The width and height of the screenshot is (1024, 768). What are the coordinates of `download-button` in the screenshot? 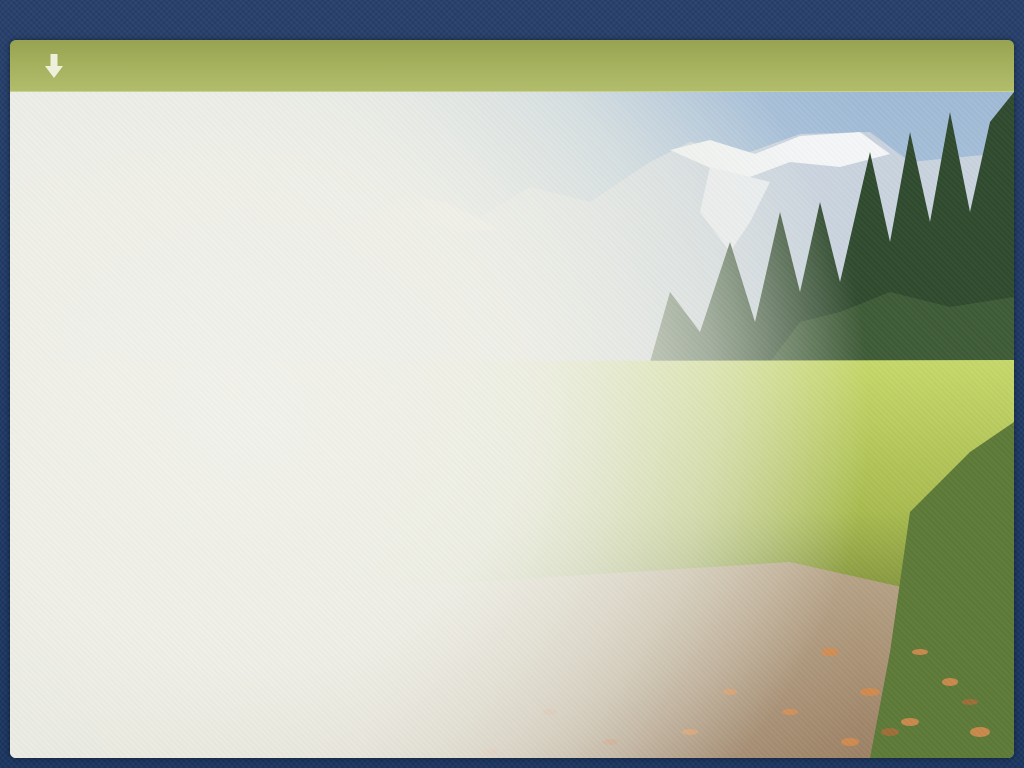 It's located at (54, 66).